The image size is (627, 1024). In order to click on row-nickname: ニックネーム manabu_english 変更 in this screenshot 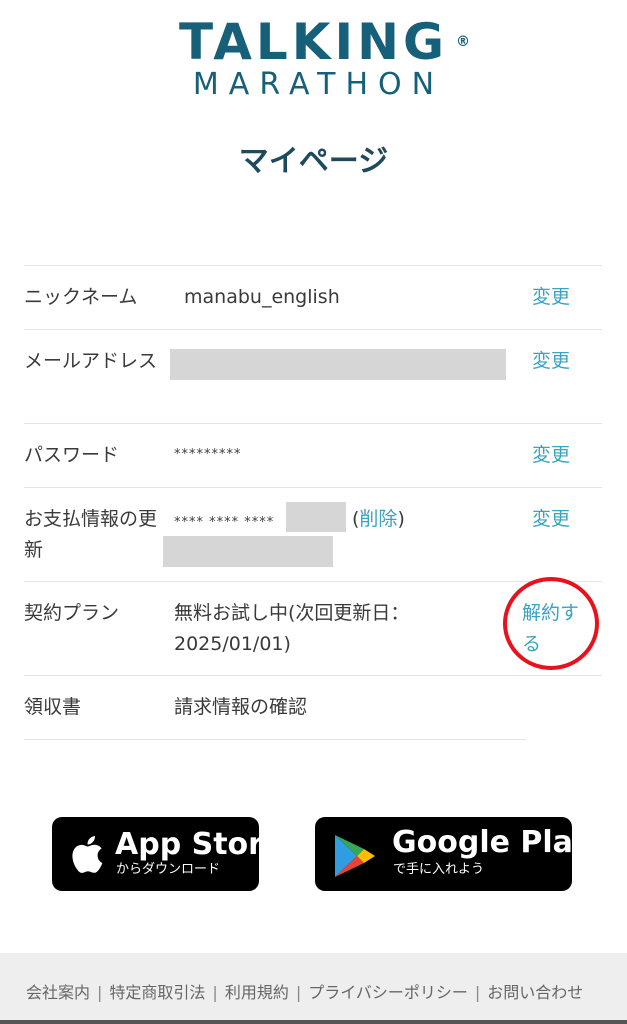, I will do `click(313, 298)`.